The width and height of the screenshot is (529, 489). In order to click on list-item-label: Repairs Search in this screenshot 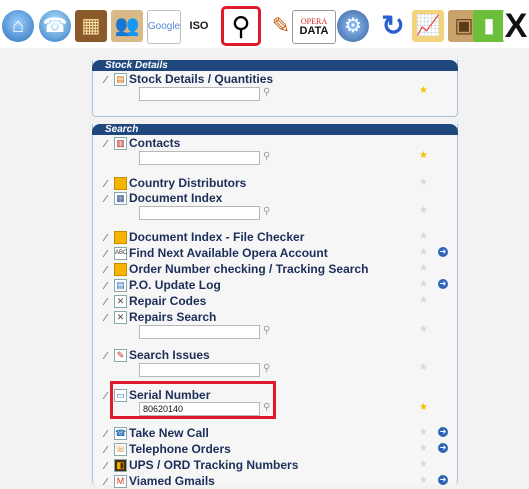, I will do `click(172, 317)`.